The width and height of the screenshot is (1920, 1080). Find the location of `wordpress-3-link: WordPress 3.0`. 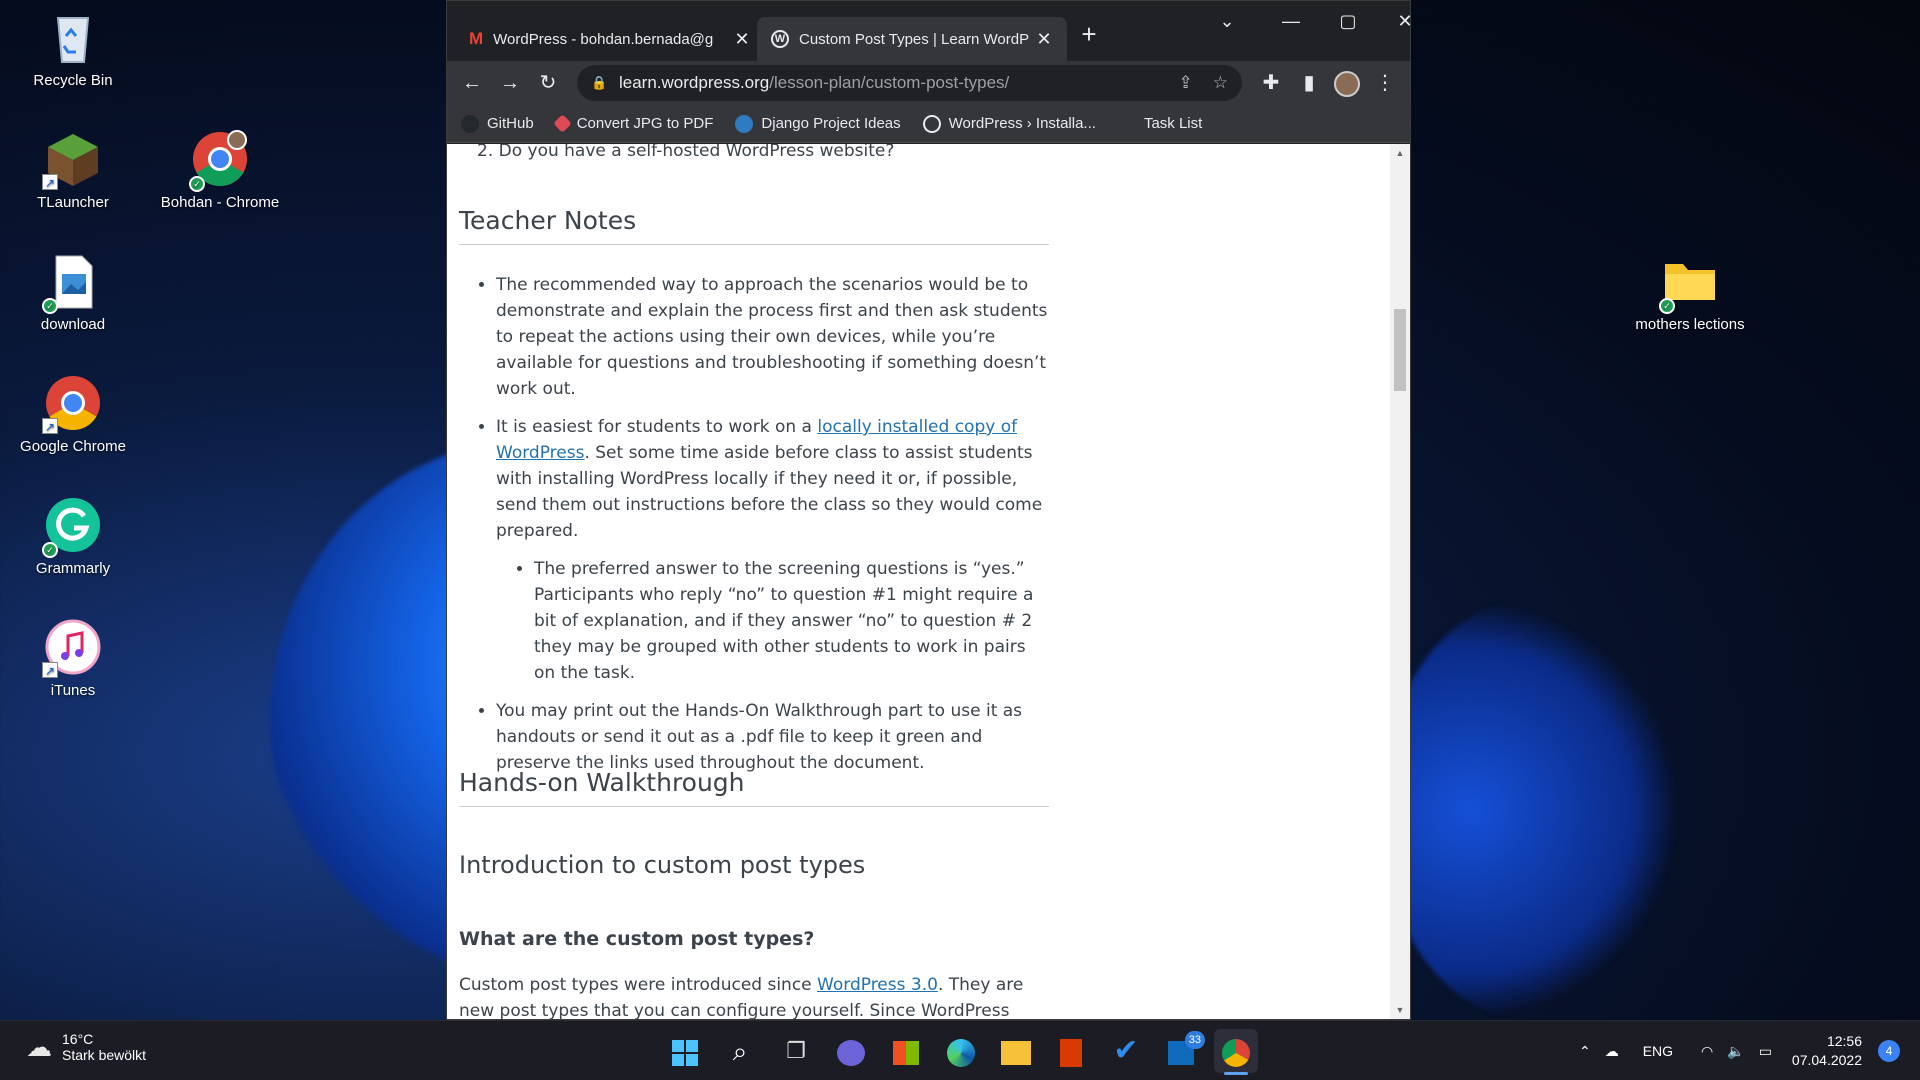

wordpress-3-link: WordPress 3.0 is located at coordinates (877, 985).